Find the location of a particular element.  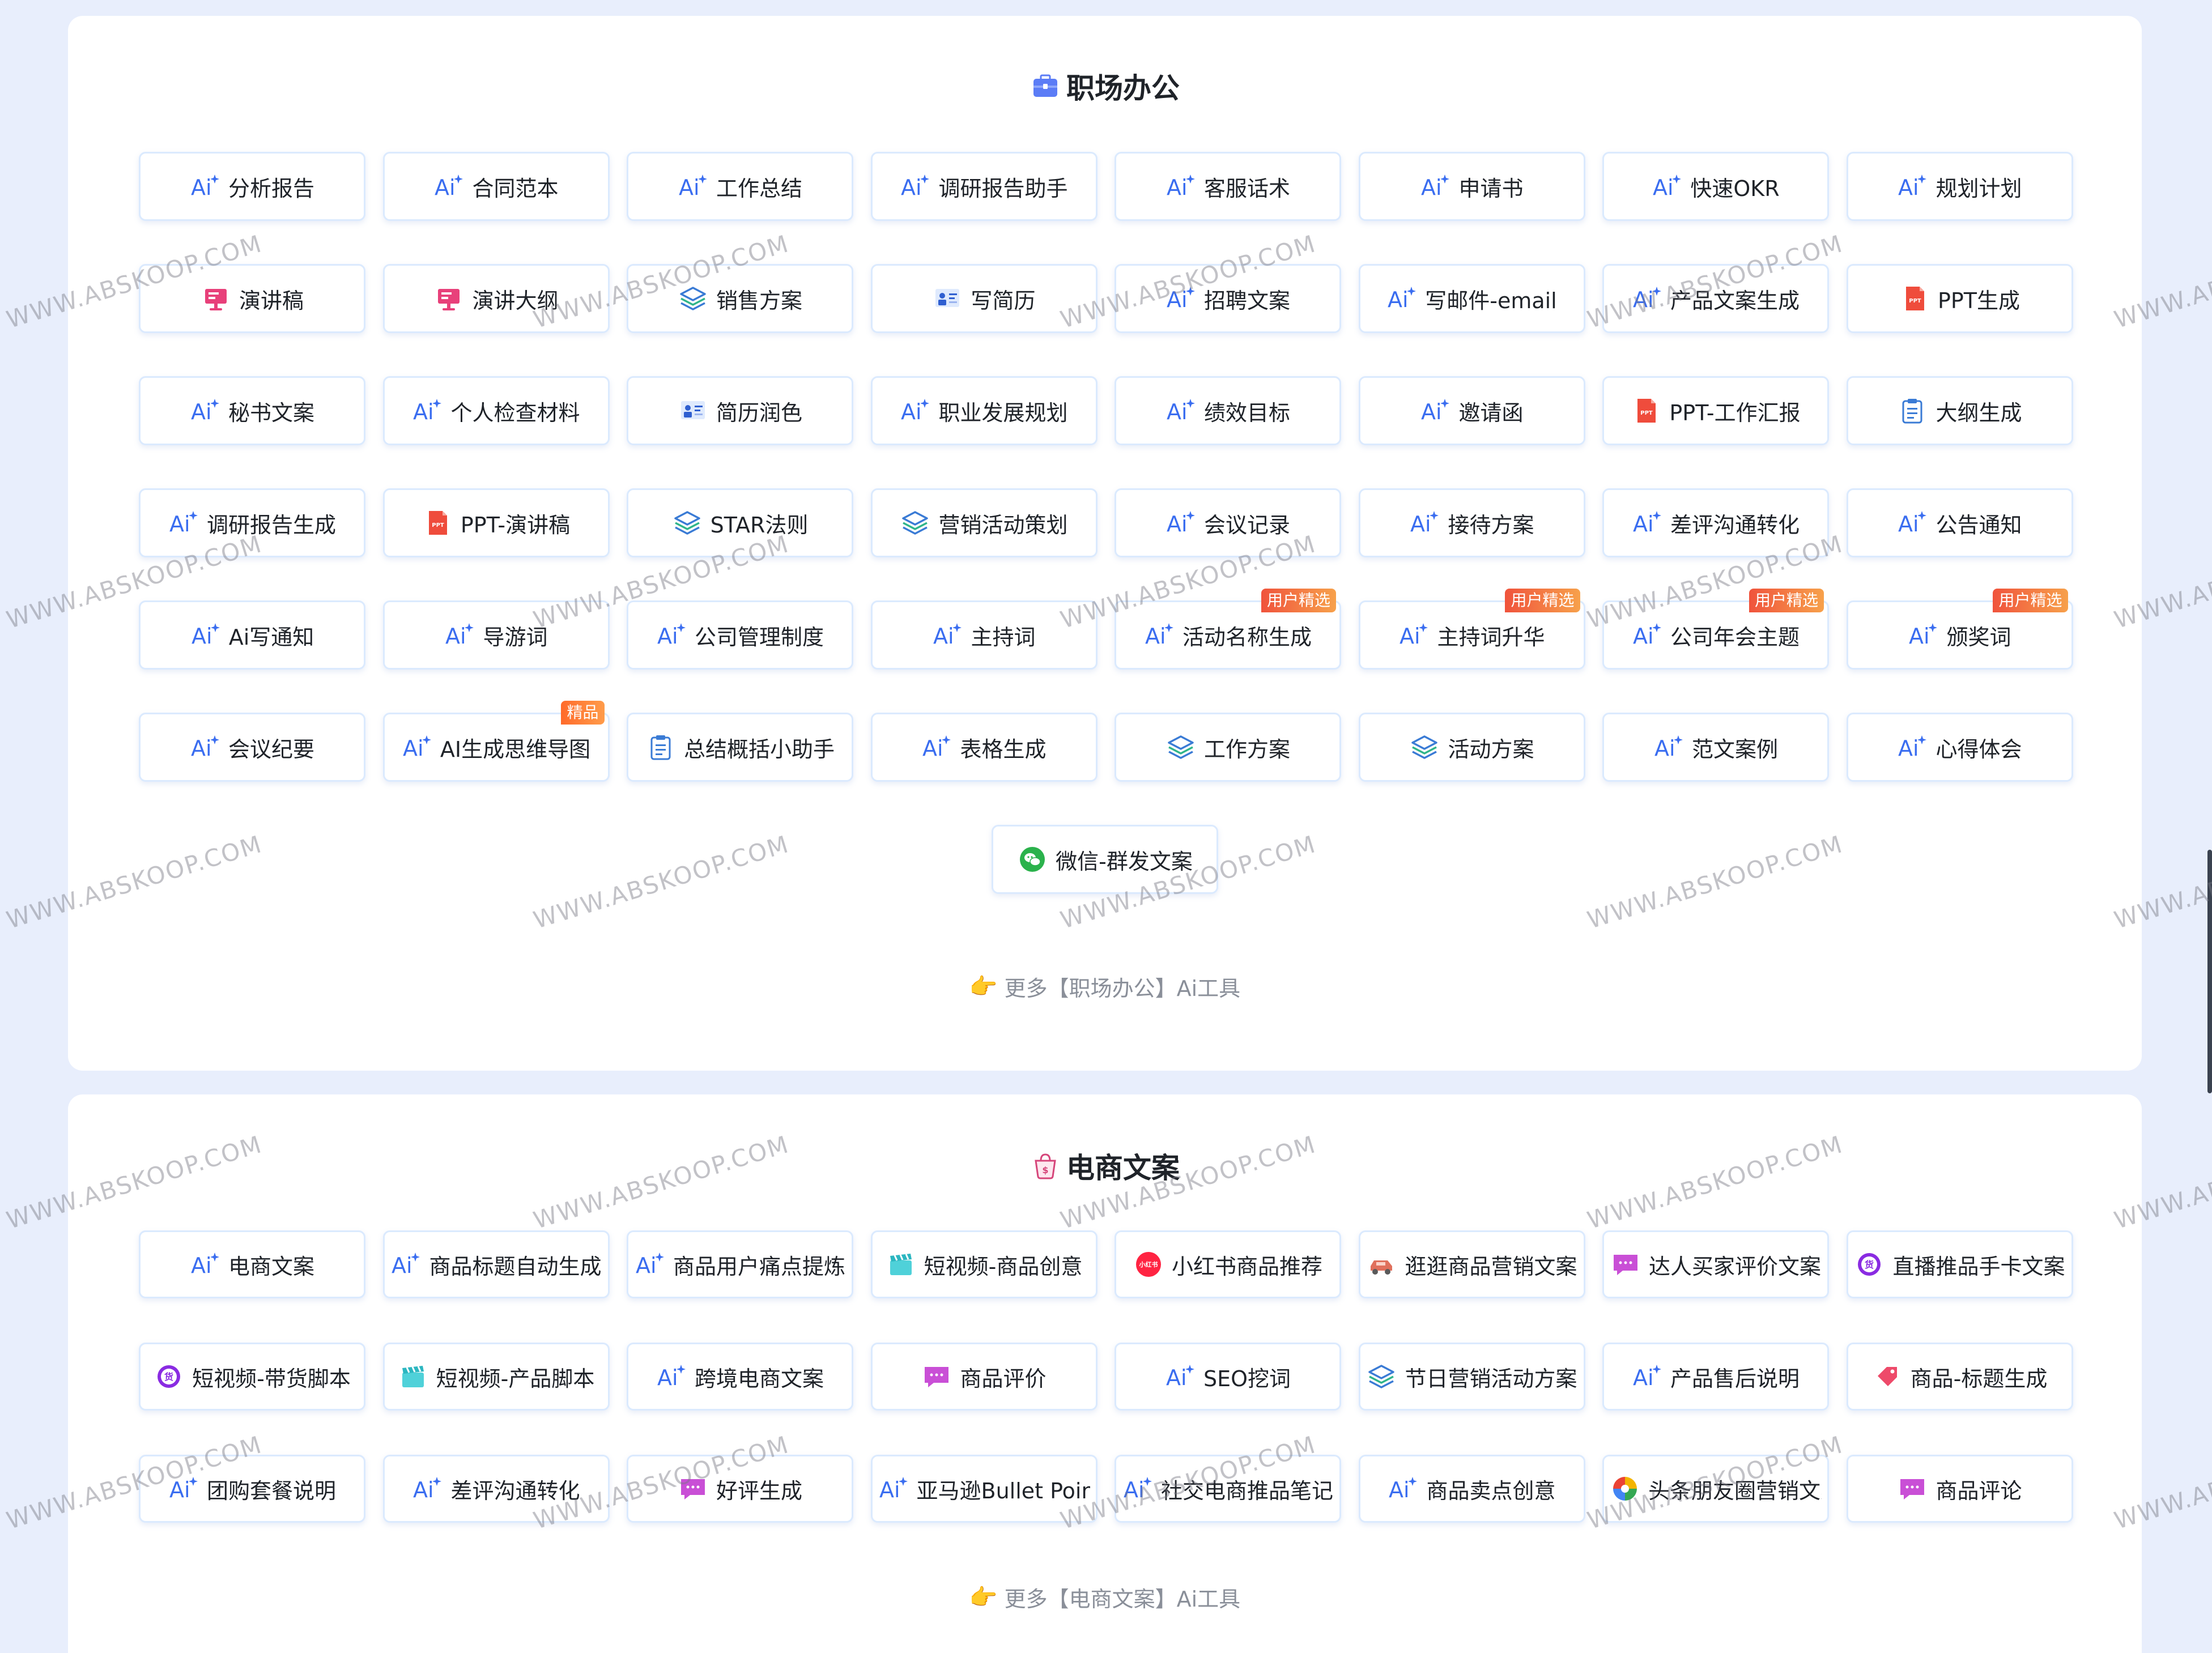

tool-card: Ai 社交电商推品笔记 is located at coordinates (1227, 1489).